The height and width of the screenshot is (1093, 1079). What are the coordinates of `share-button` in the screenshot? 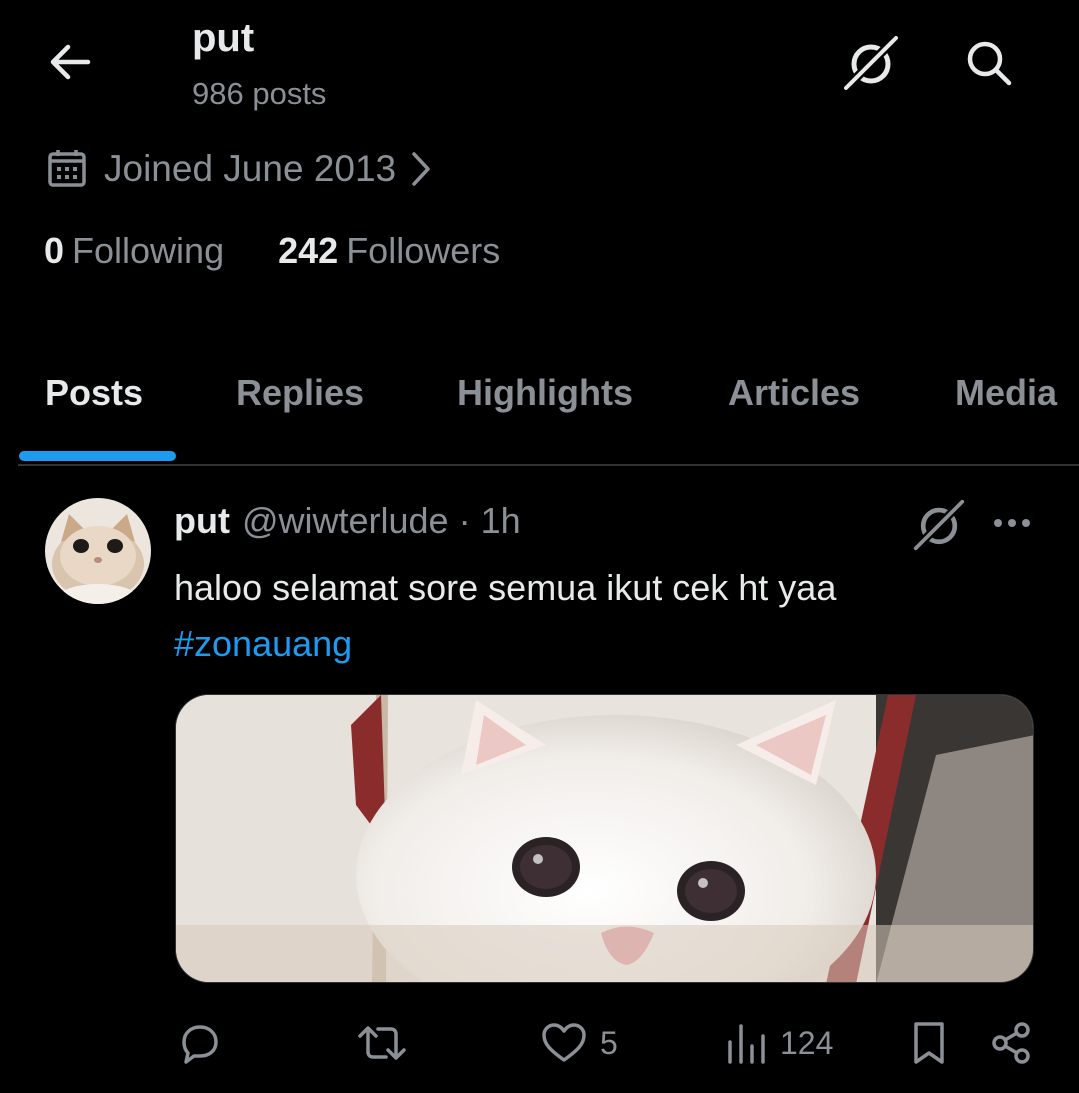 It's located at (1011, 1043).